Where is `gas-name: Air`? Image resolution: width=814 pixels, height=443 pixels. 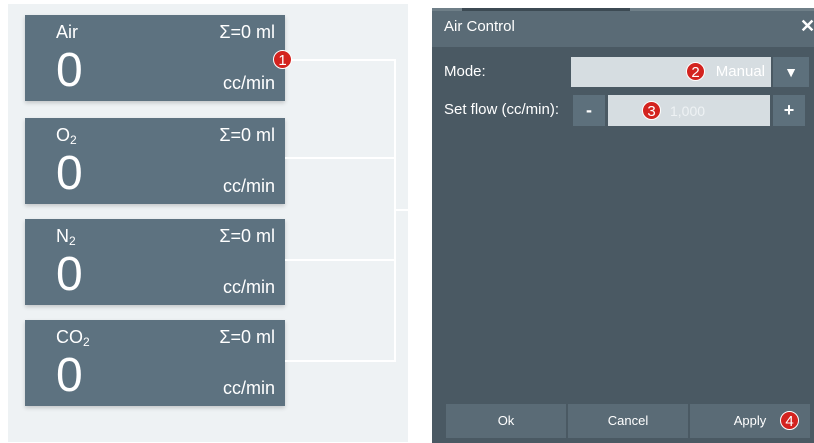
gas-name: Air is located at coordinates (67, 32).